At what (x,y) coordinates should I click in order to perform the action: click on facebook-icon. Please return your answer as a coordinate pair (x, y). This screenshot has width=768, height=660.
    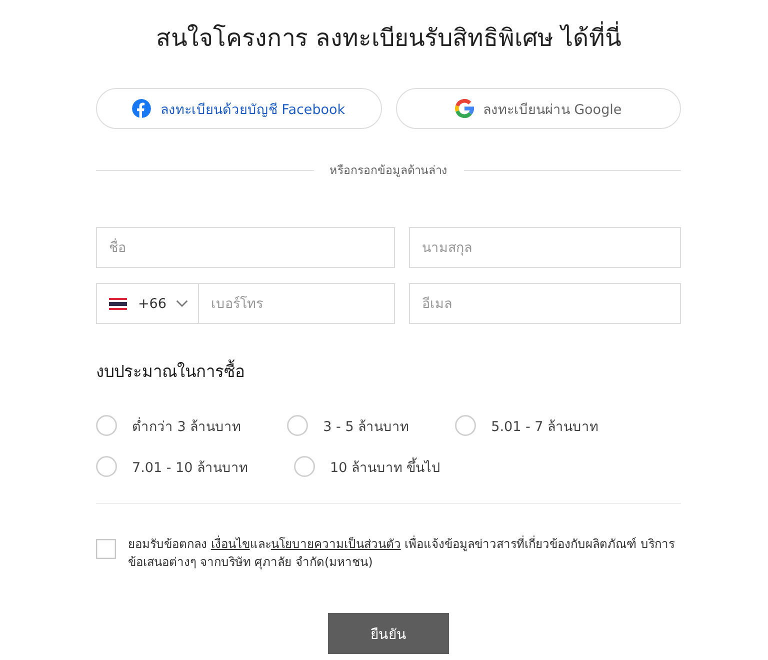
    Looking at the image, I should click on (142, 108).